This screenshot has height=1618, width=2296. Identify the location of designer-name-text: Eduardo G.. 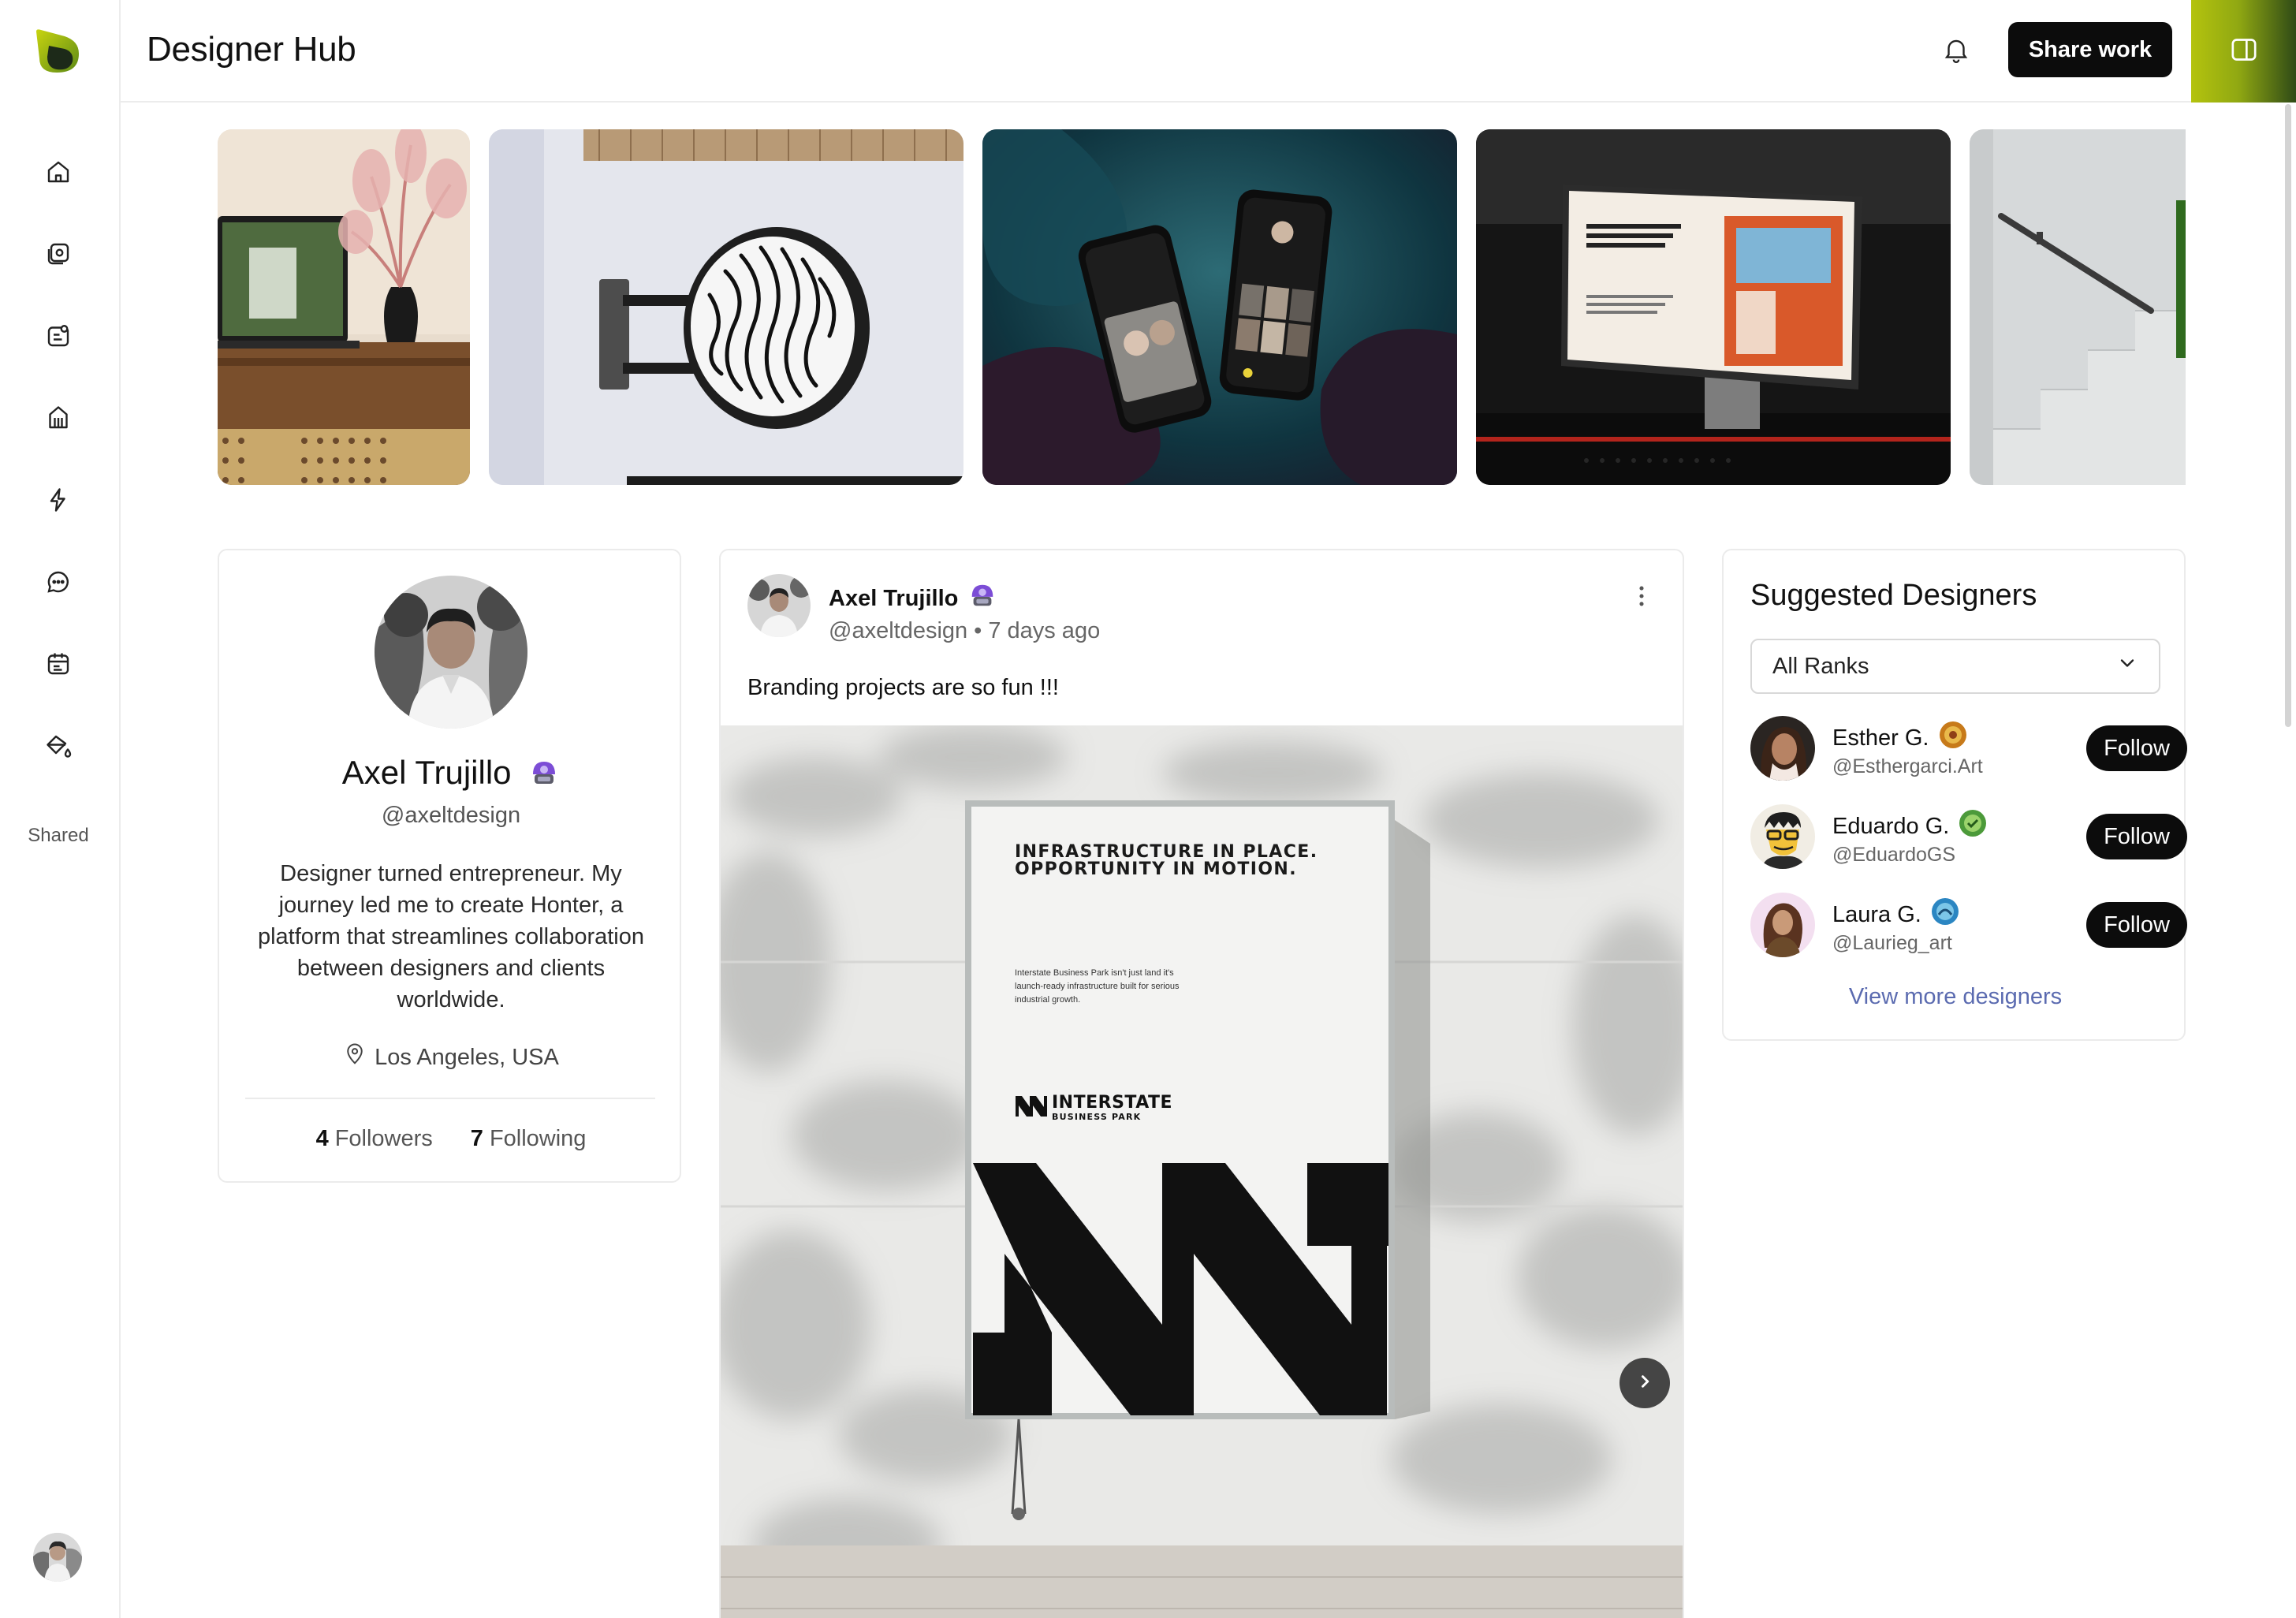
(1891, 826).